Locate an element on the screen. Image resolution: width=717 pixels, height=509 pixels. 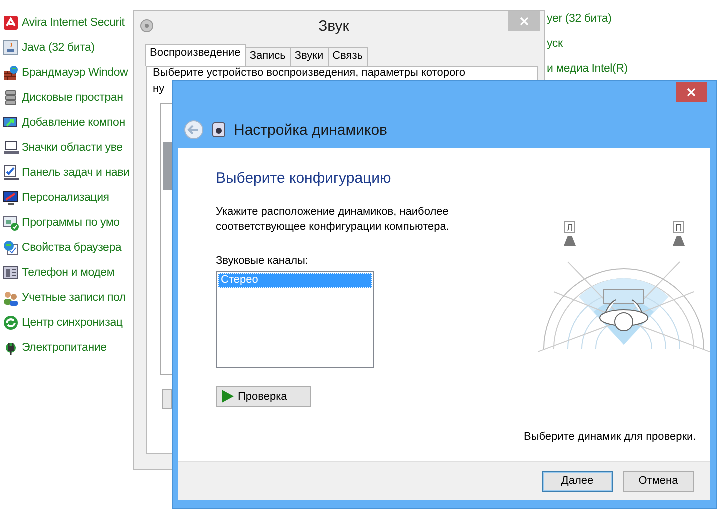
control-panel-link: Дисковые простран is located at coordinates (73, 98).